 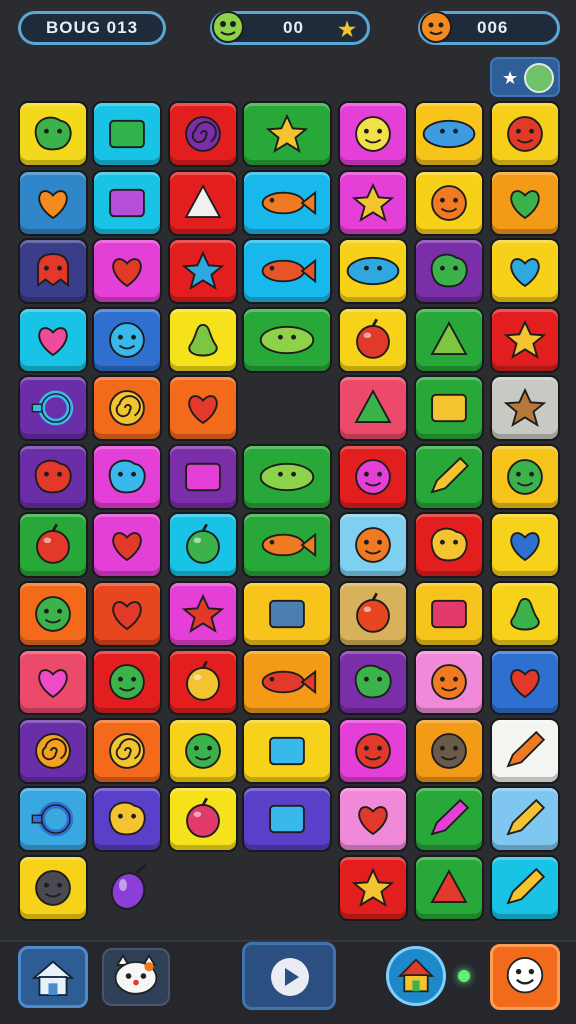 I want to click on leaf-icon, so click(x=449, y=338).